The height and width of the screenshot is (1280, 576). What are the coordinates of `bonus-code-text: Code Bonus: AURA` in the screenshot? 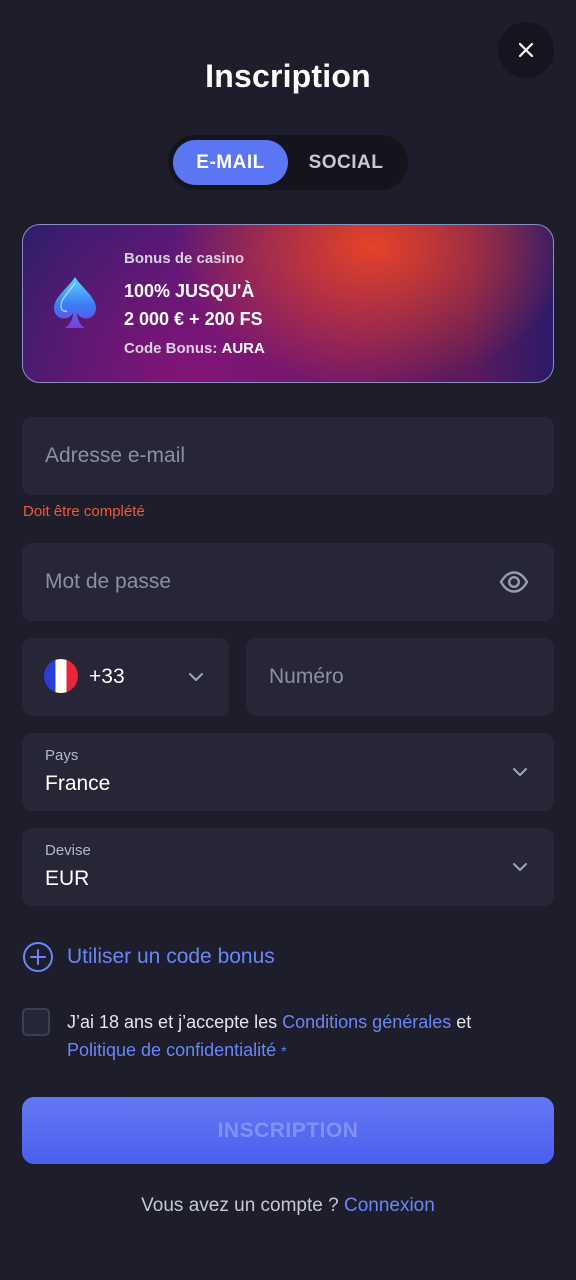 It's located at (194, 348).